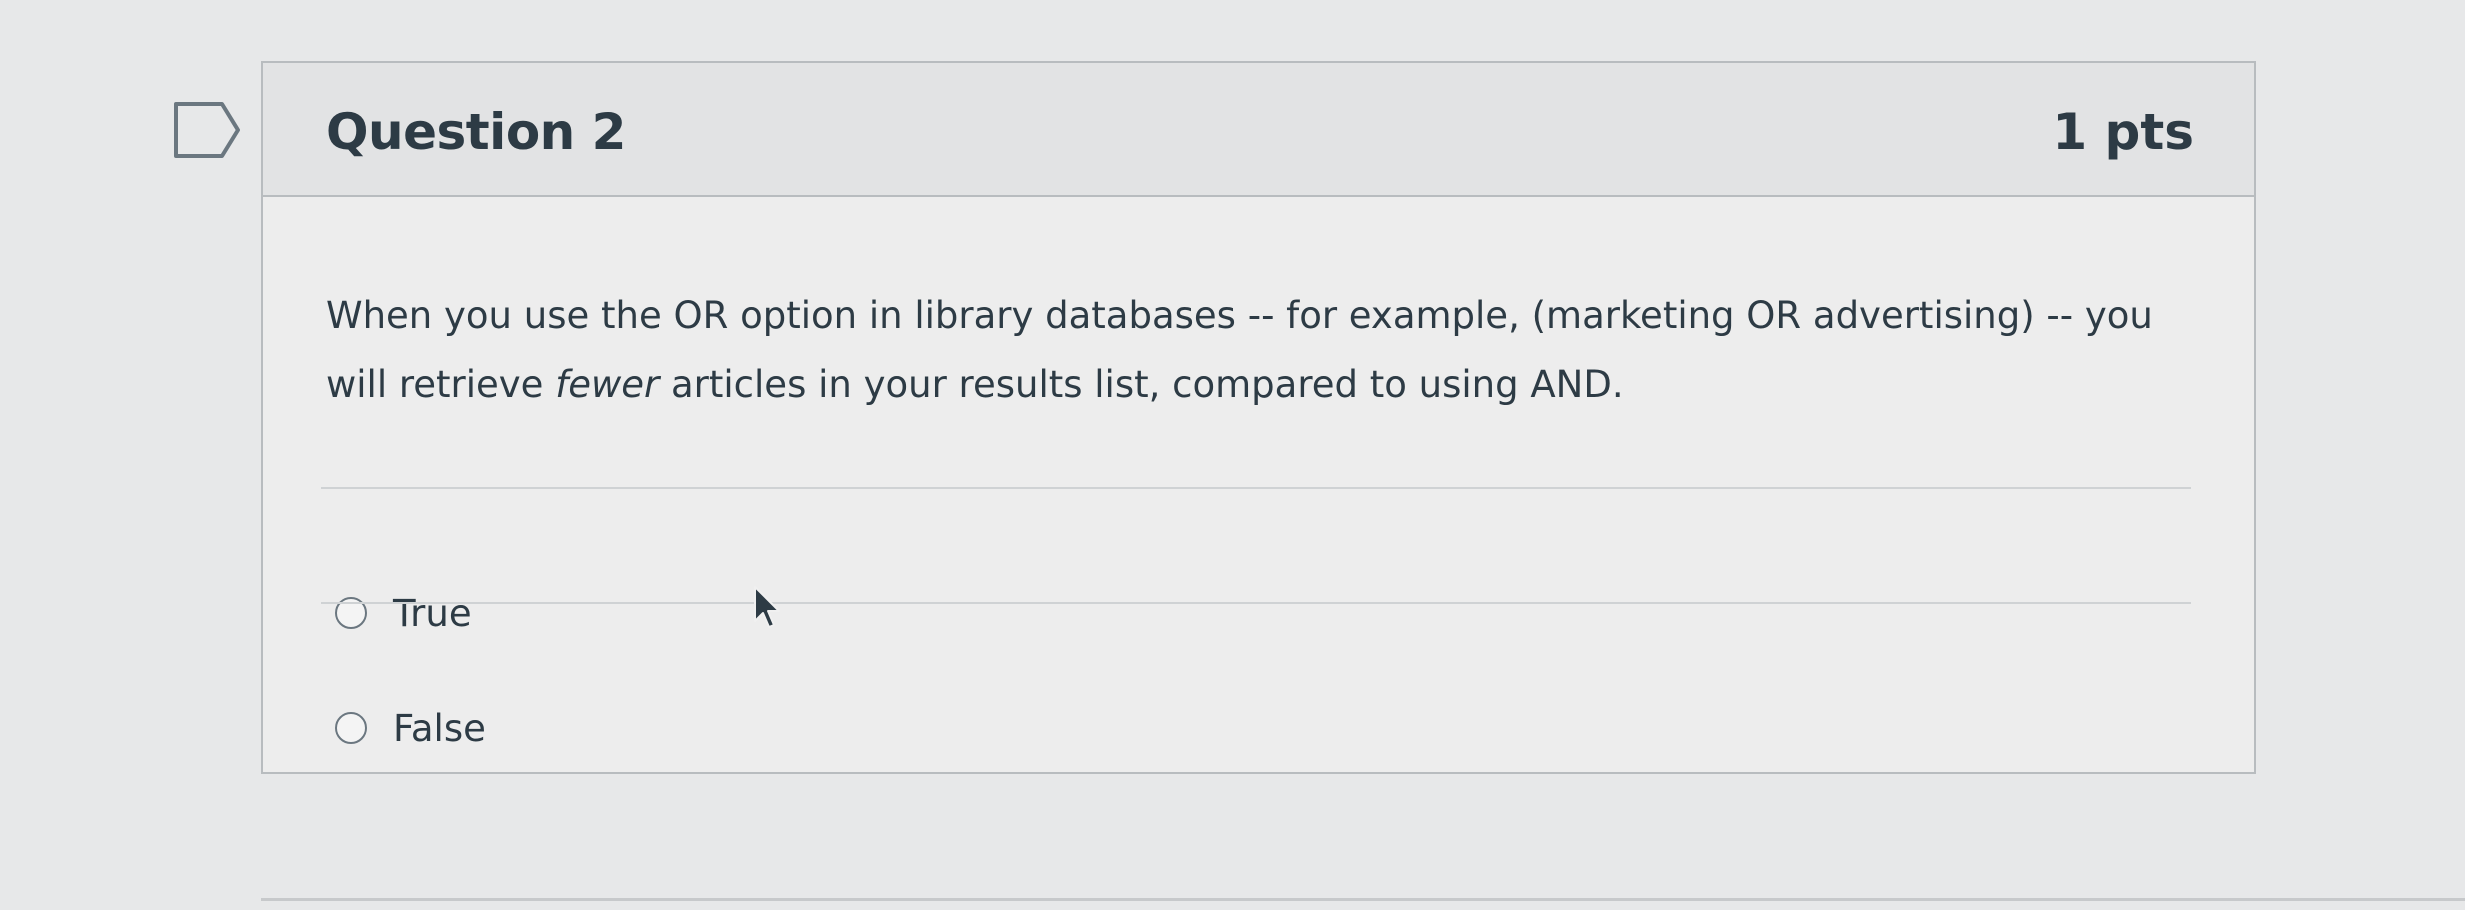  I want to click on question-header: Question 2 1 pts, so click(1258, 130).